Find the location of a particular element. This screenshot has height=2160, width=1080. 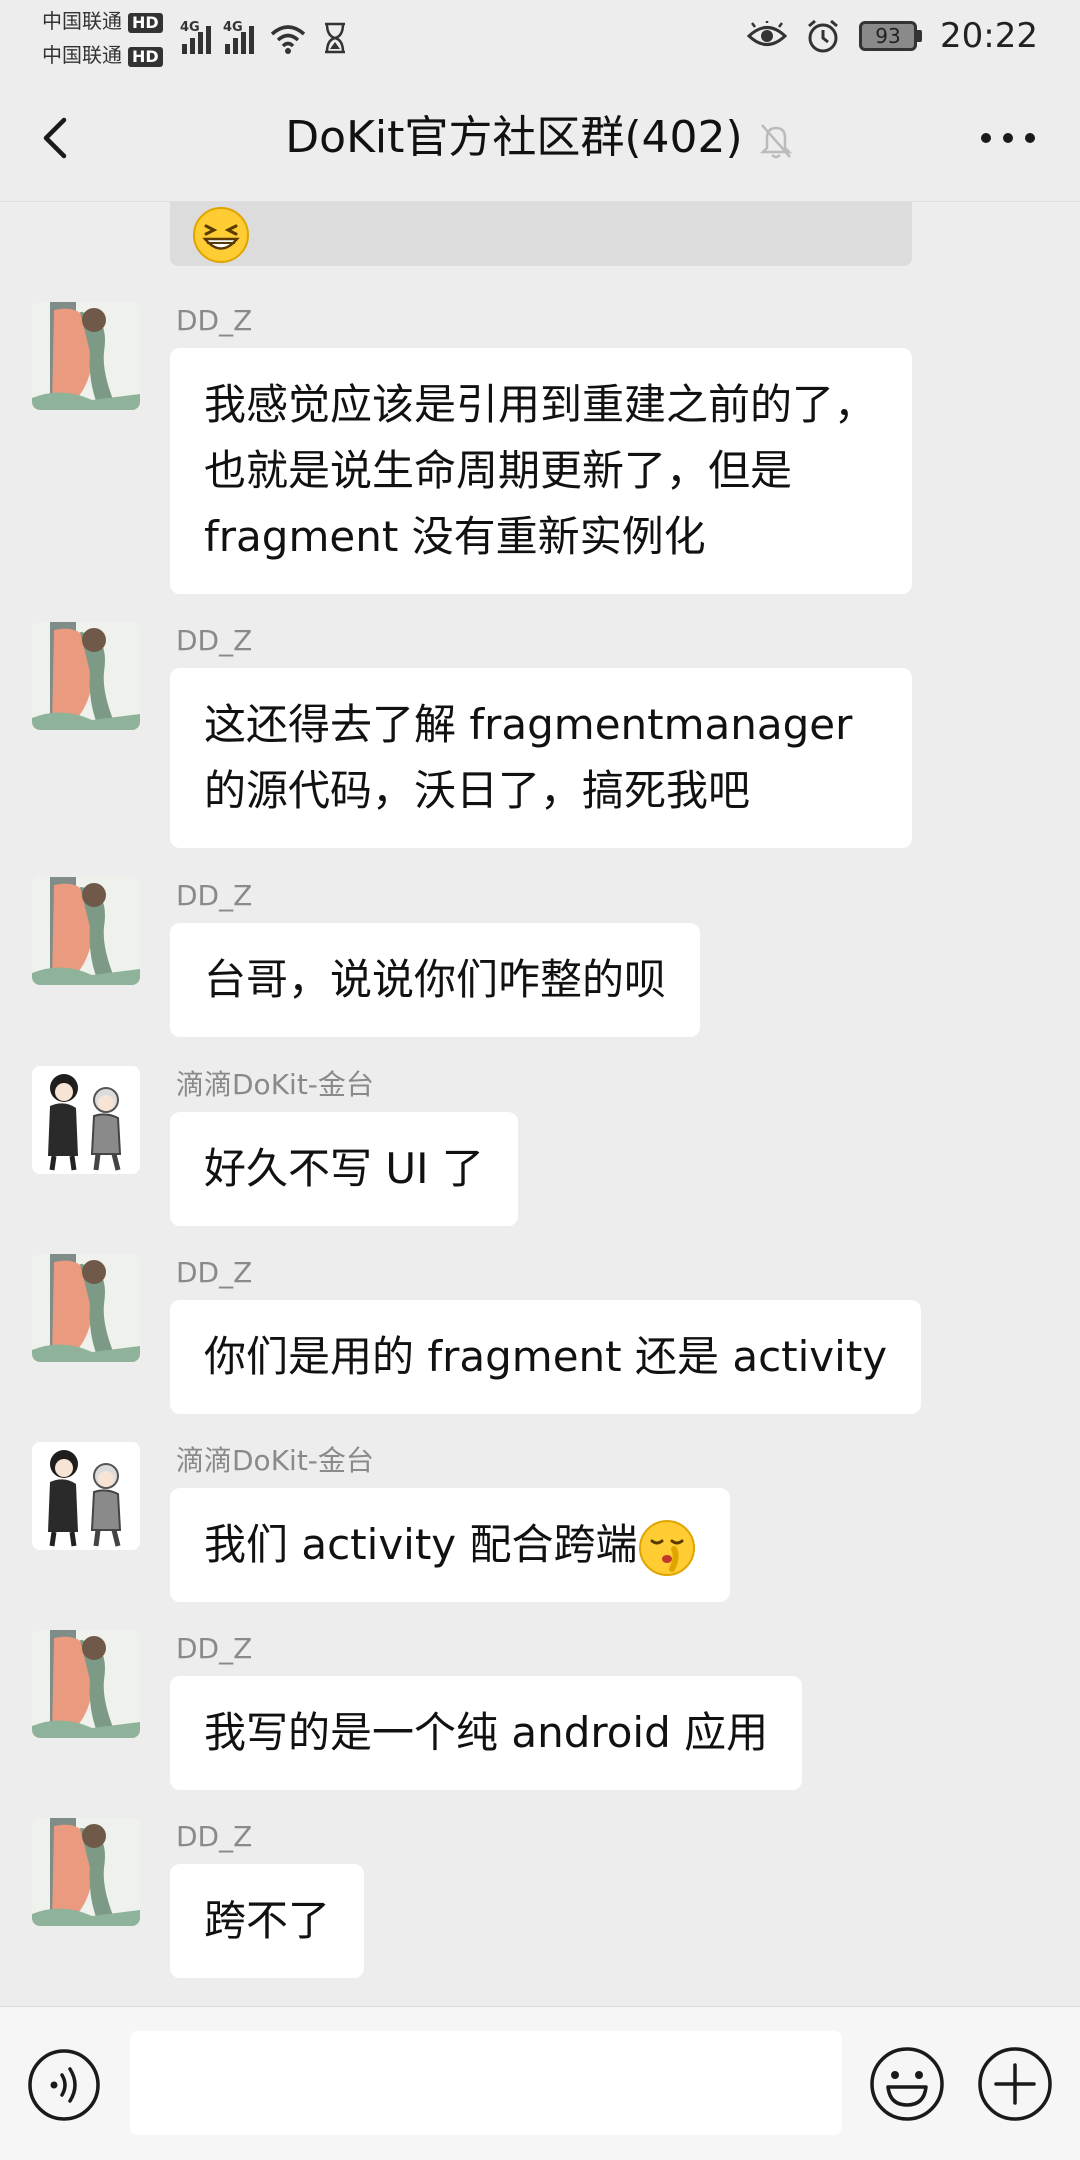

input-bar is located at coordinates (540, 2083).